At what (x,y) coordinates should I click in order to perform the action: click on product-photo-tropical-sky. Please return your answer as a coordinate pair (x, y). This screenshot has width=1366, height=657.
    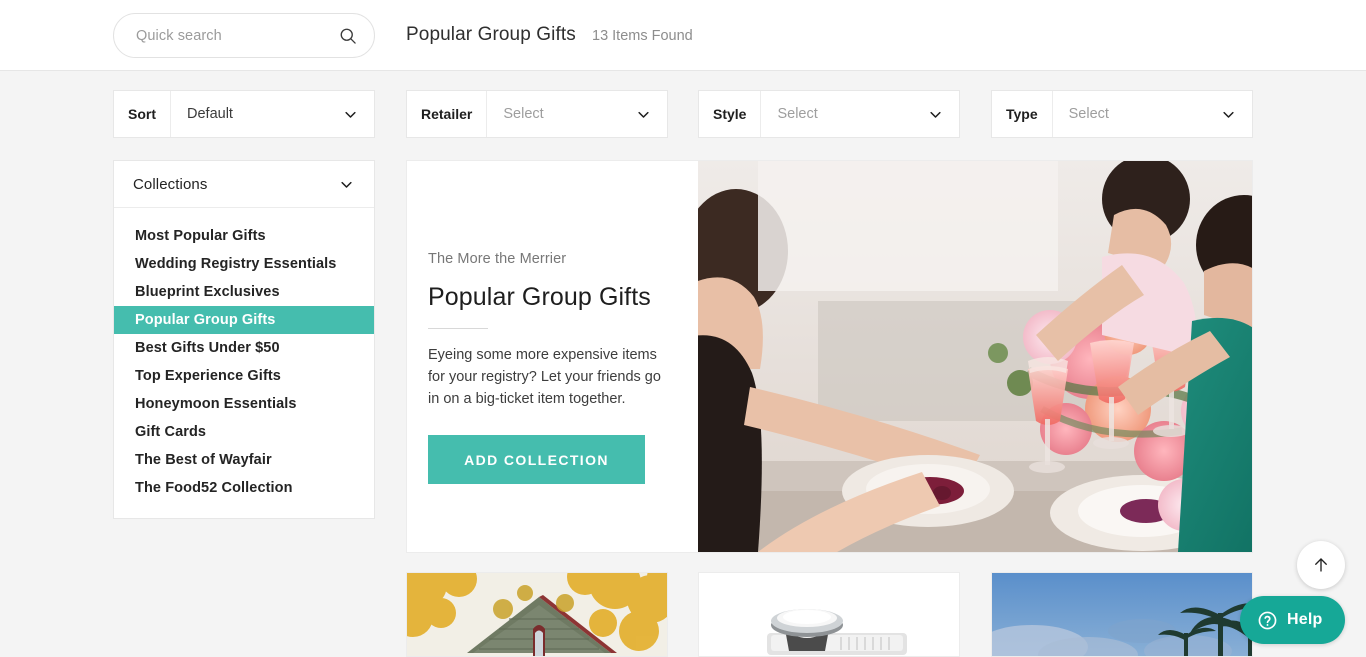
    Looking at the image, I should click on (1122, 614).